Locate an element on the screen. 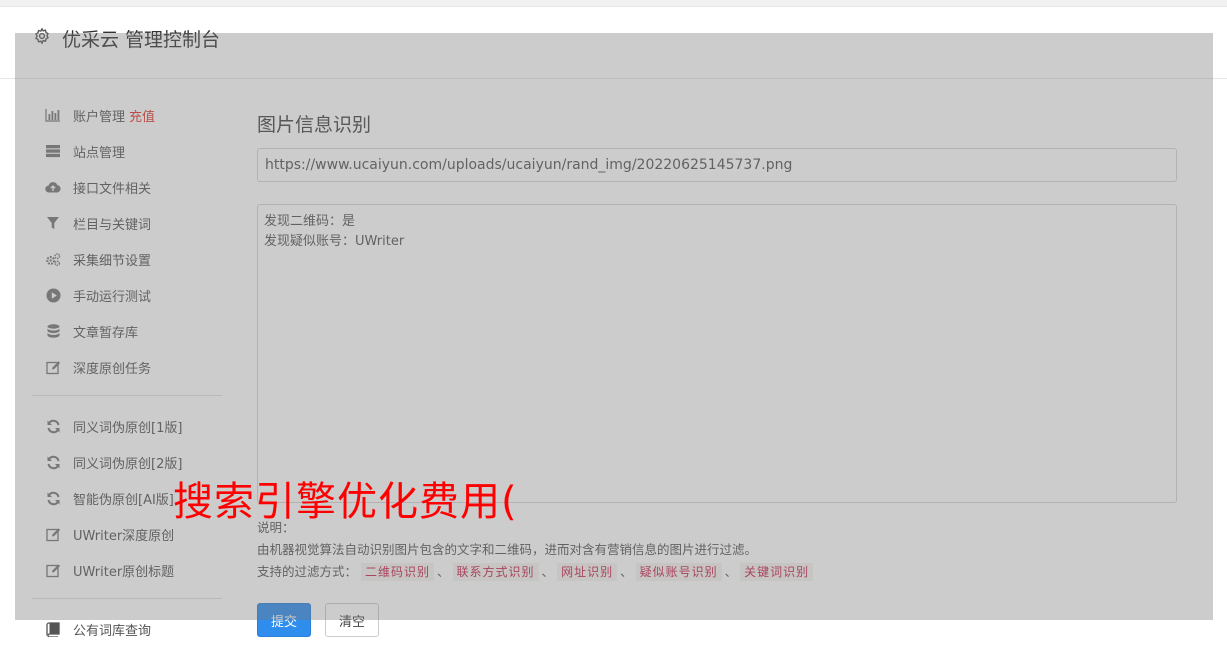  notes-description: 由机器视觉算法自动识别图片包含的文字和二维码，进而对含有营销信息的图片进行过滤。 is located at coordinates (507, 549).